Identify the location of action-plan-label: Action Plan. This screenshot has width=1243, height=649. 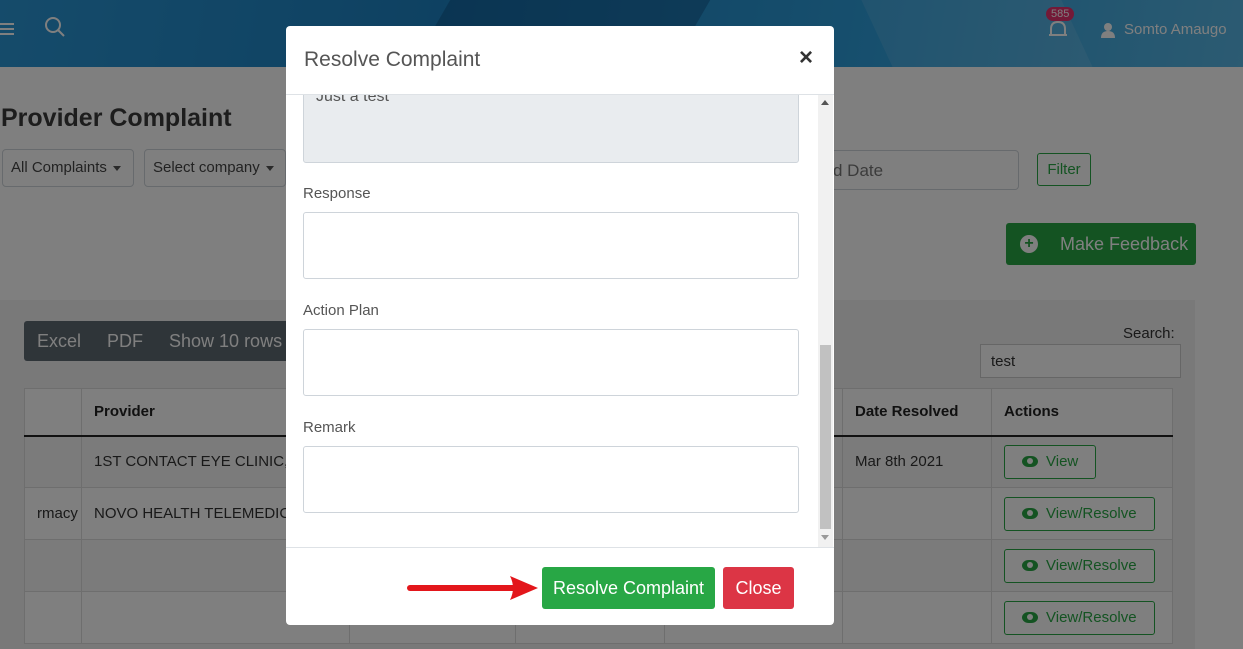
(341, 310).